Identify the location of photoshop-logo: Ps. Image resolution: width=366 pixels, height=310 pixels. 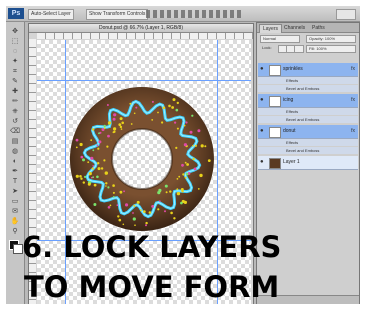
(16, 13).